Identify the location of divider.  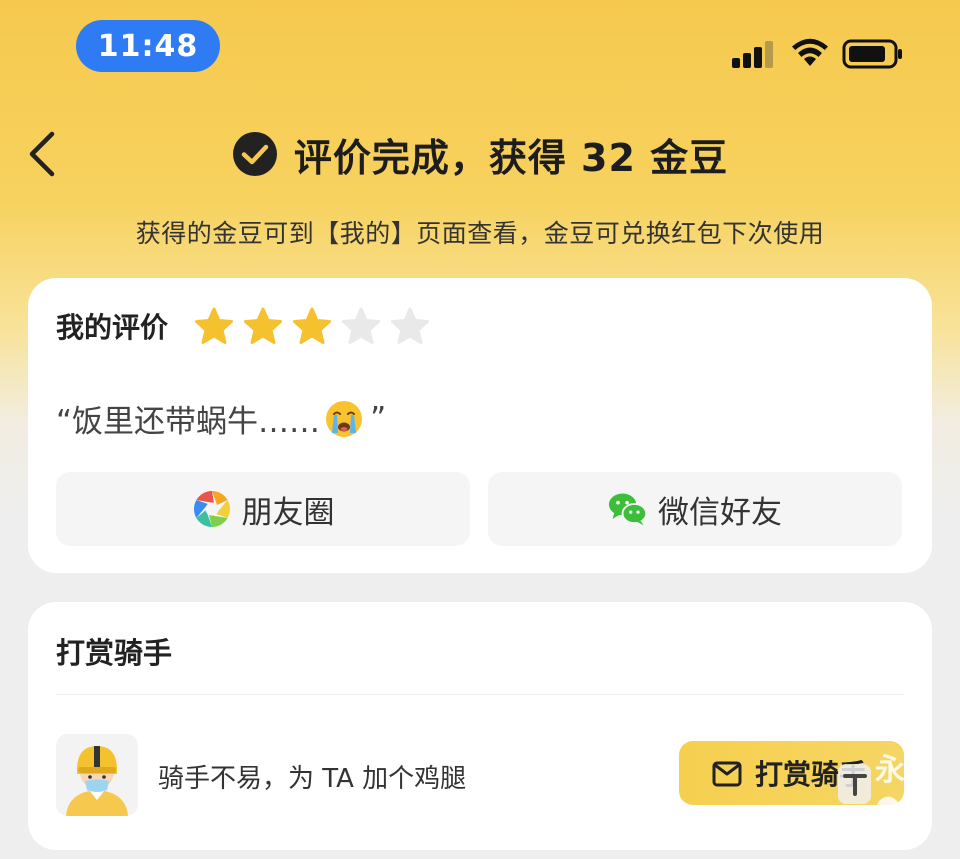
(480, 694).